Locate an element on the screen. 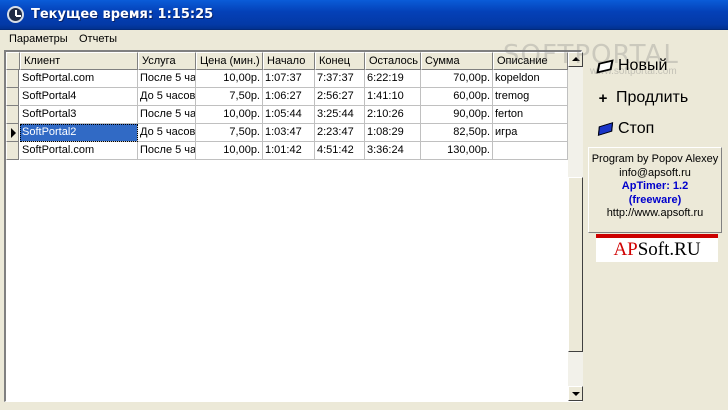 This screenshot has width=728, height=410. cell-end: 7:37:37 is located at coordinates (340, 79).